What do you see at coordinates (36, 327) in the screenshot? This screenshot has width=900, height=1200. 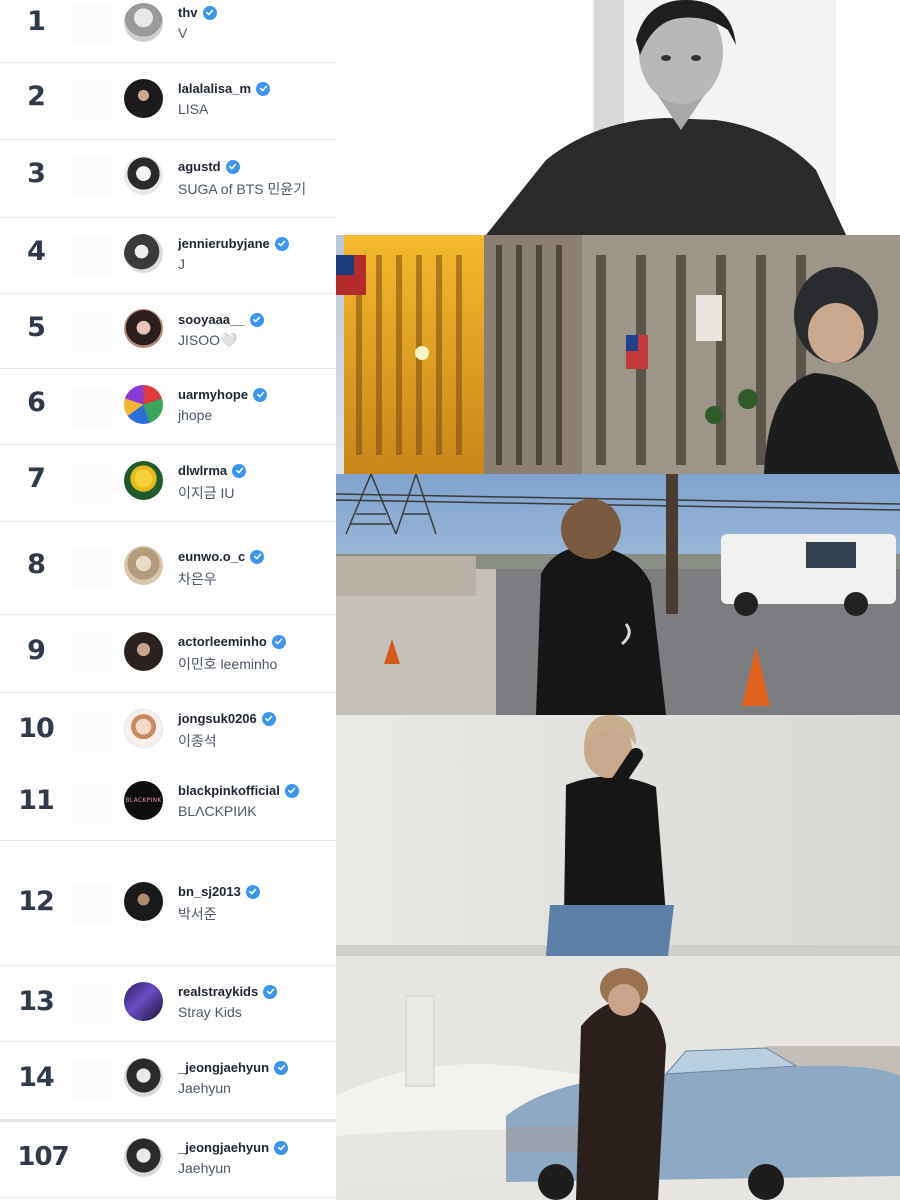 I see `rank-number: 5` at bounding box center [36, 327].